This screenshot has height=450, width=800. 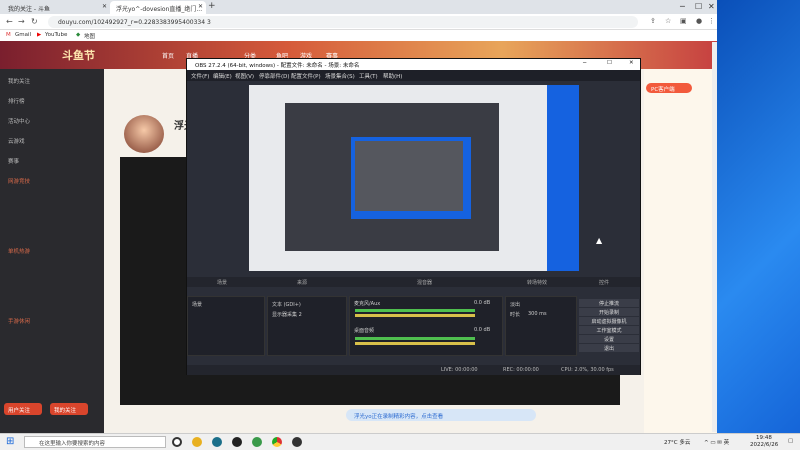 What do you see at coordinates (19, 322) in the screenshot?
I see `sidebar-section-mobile: 手游休闲` at bounding box center [19, 322].